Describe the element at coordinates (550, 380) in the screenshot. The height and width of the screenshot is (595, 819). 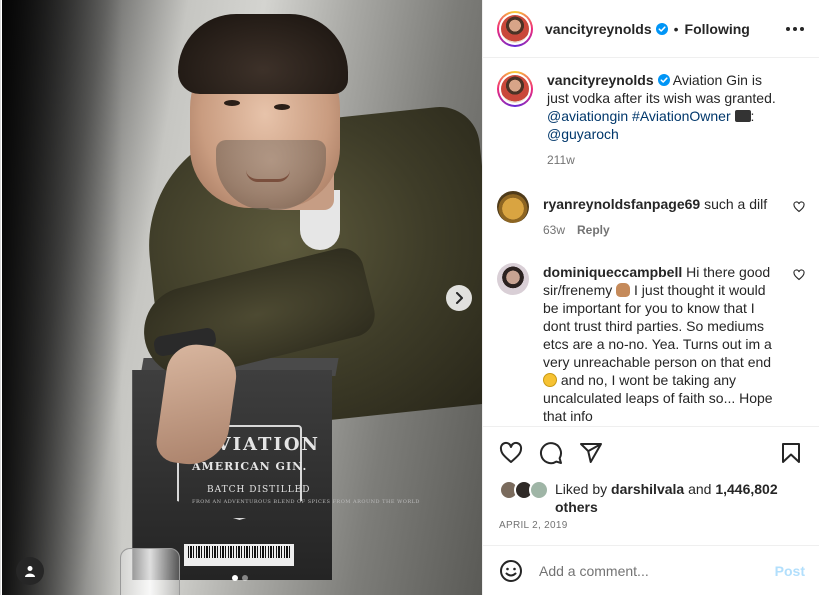
I see `grimacing-emoji-icon` at that location.